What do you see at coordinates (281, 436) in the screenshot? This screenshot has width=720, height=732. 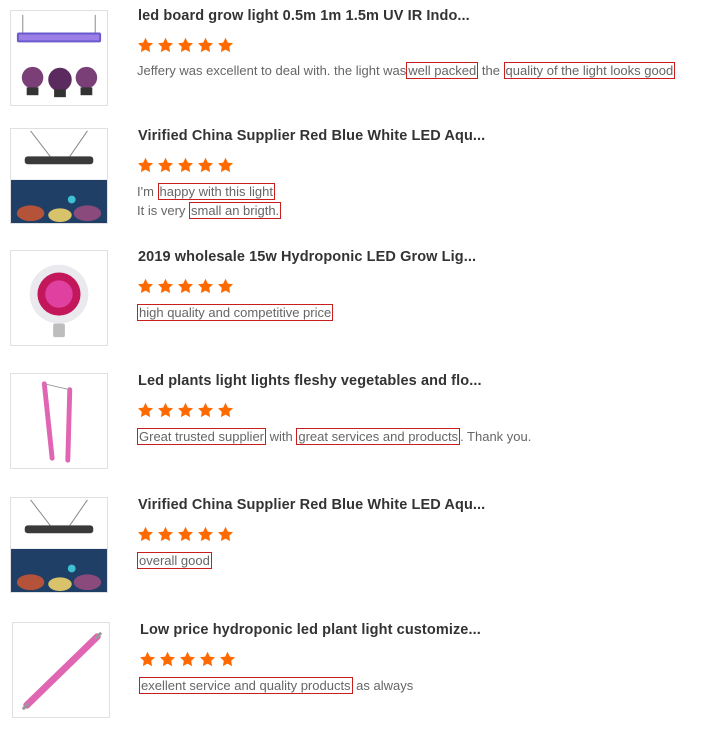 I see `review-text: with` at bounding box center [281, 436].